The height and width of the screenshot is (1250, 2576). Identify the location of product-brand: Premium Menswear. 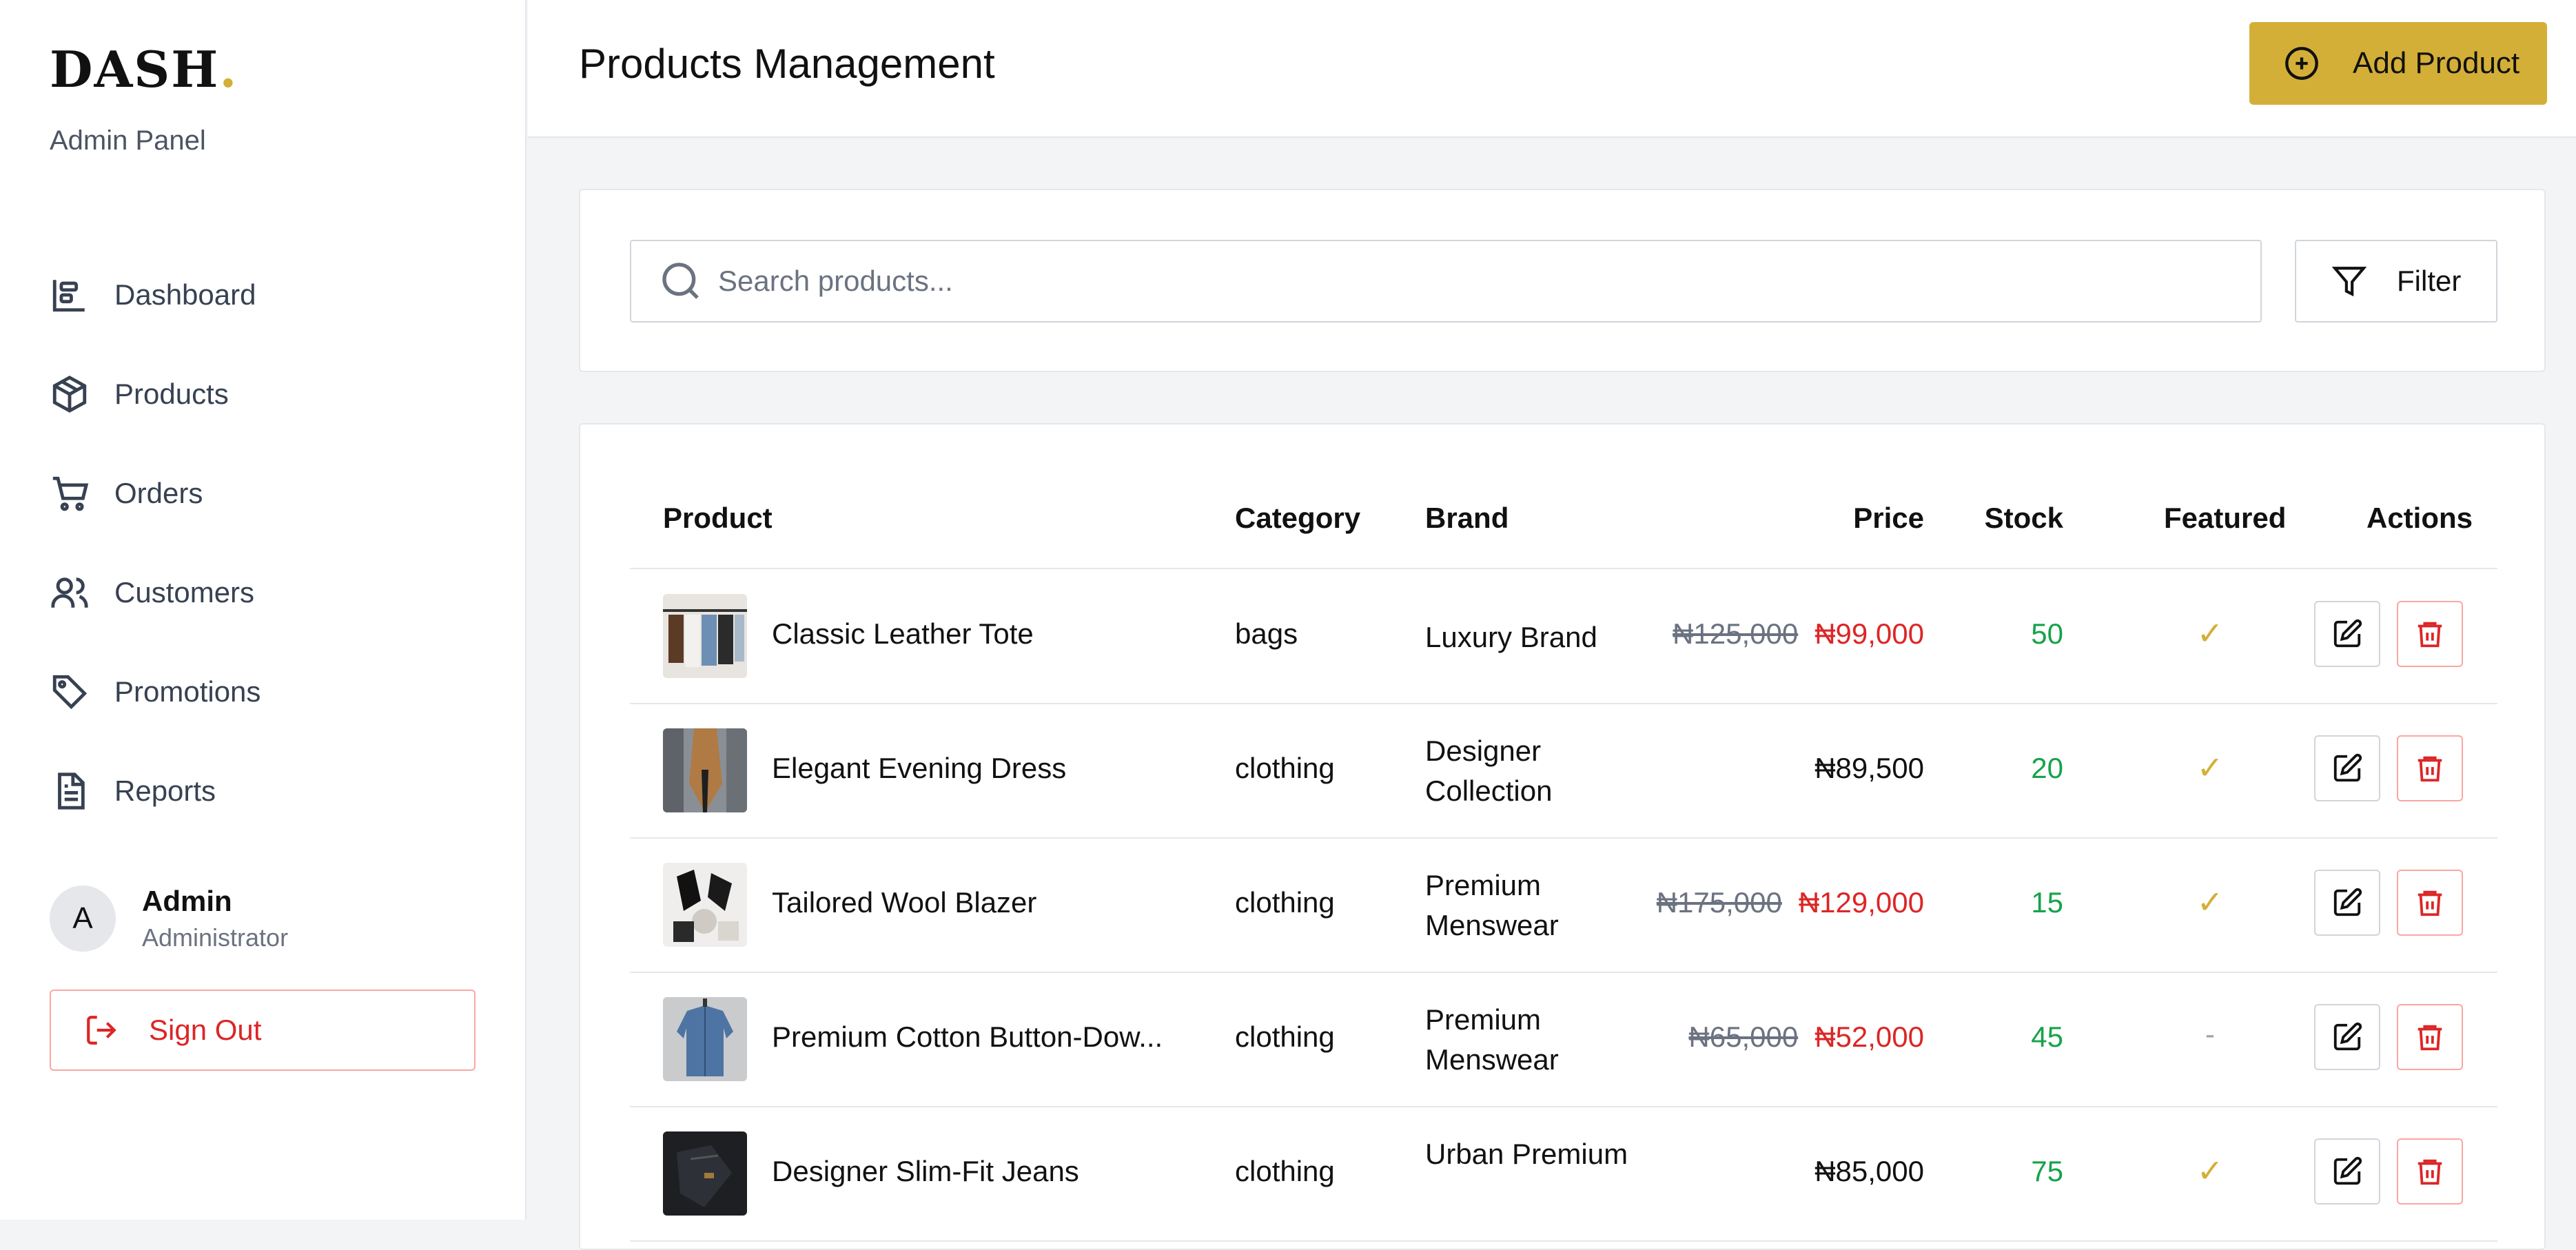
(1492, 905).